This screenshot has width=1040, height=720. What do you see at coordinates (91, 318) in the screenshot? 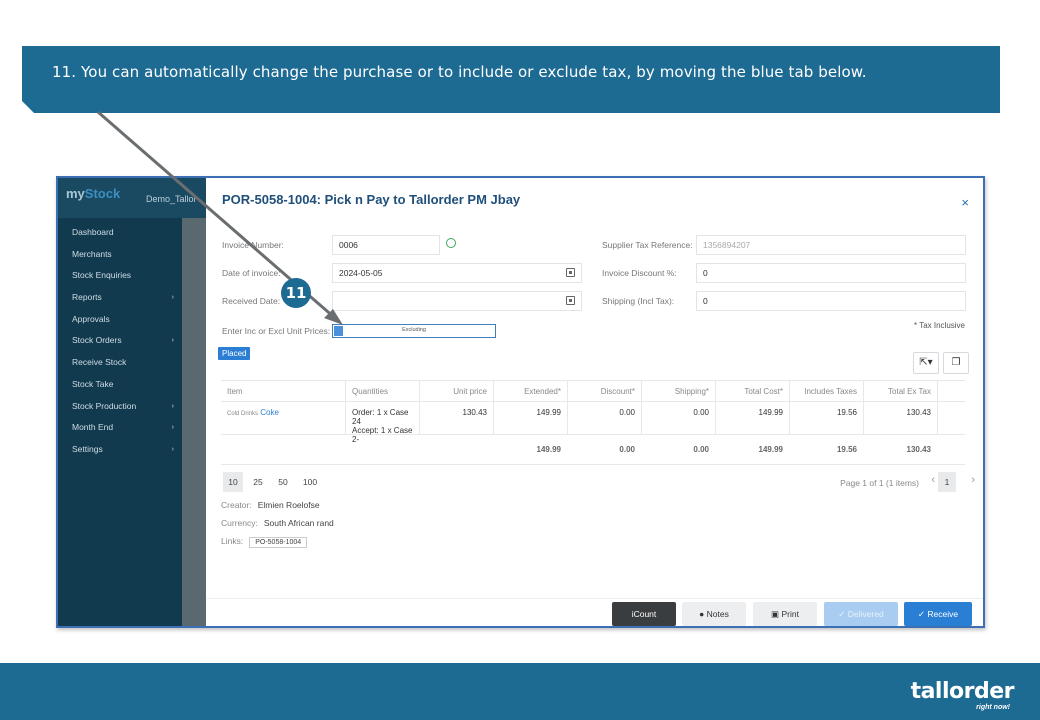
I see `sidebar-item-label: Approvals` at bounding box center [91, 318].